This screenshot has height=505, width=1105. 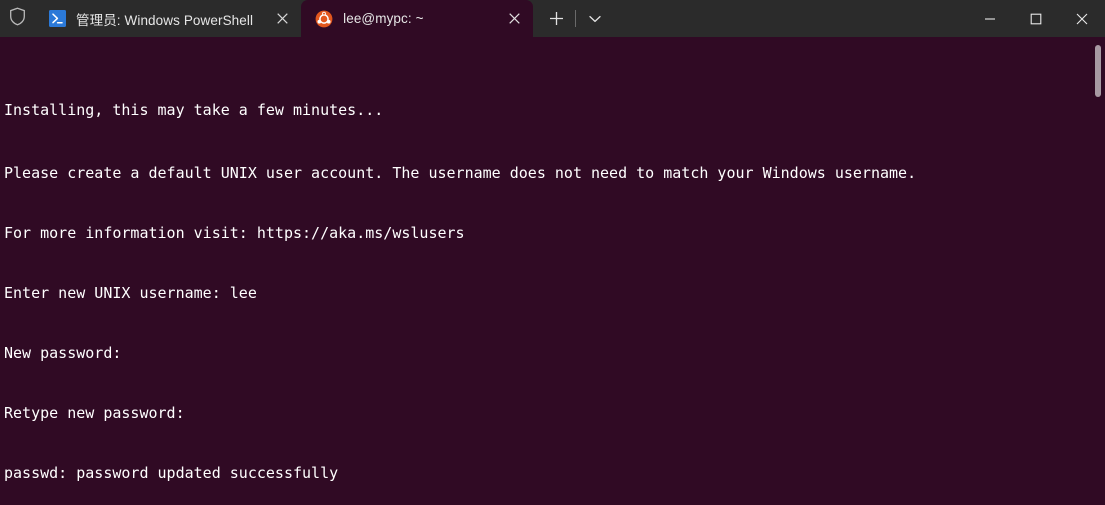 What do you see at coordinates (130, 293) in the screenshot?
I see `terminal-line: Enter new UNIX username: lee` at bounding box center [130, 293].